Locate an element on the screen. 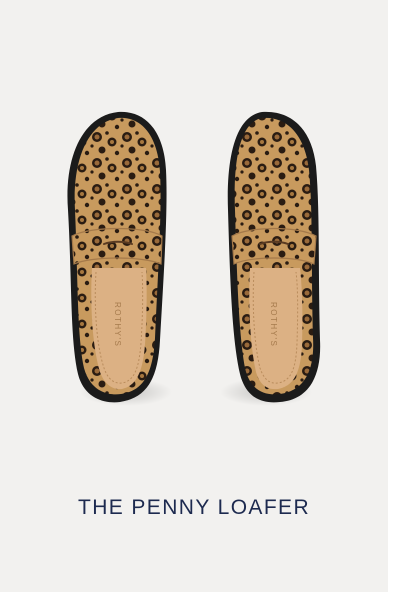 This screenshot has width=400, height=608. right-insole-logo: ROTHY'S is located at coordinates (273, 324).